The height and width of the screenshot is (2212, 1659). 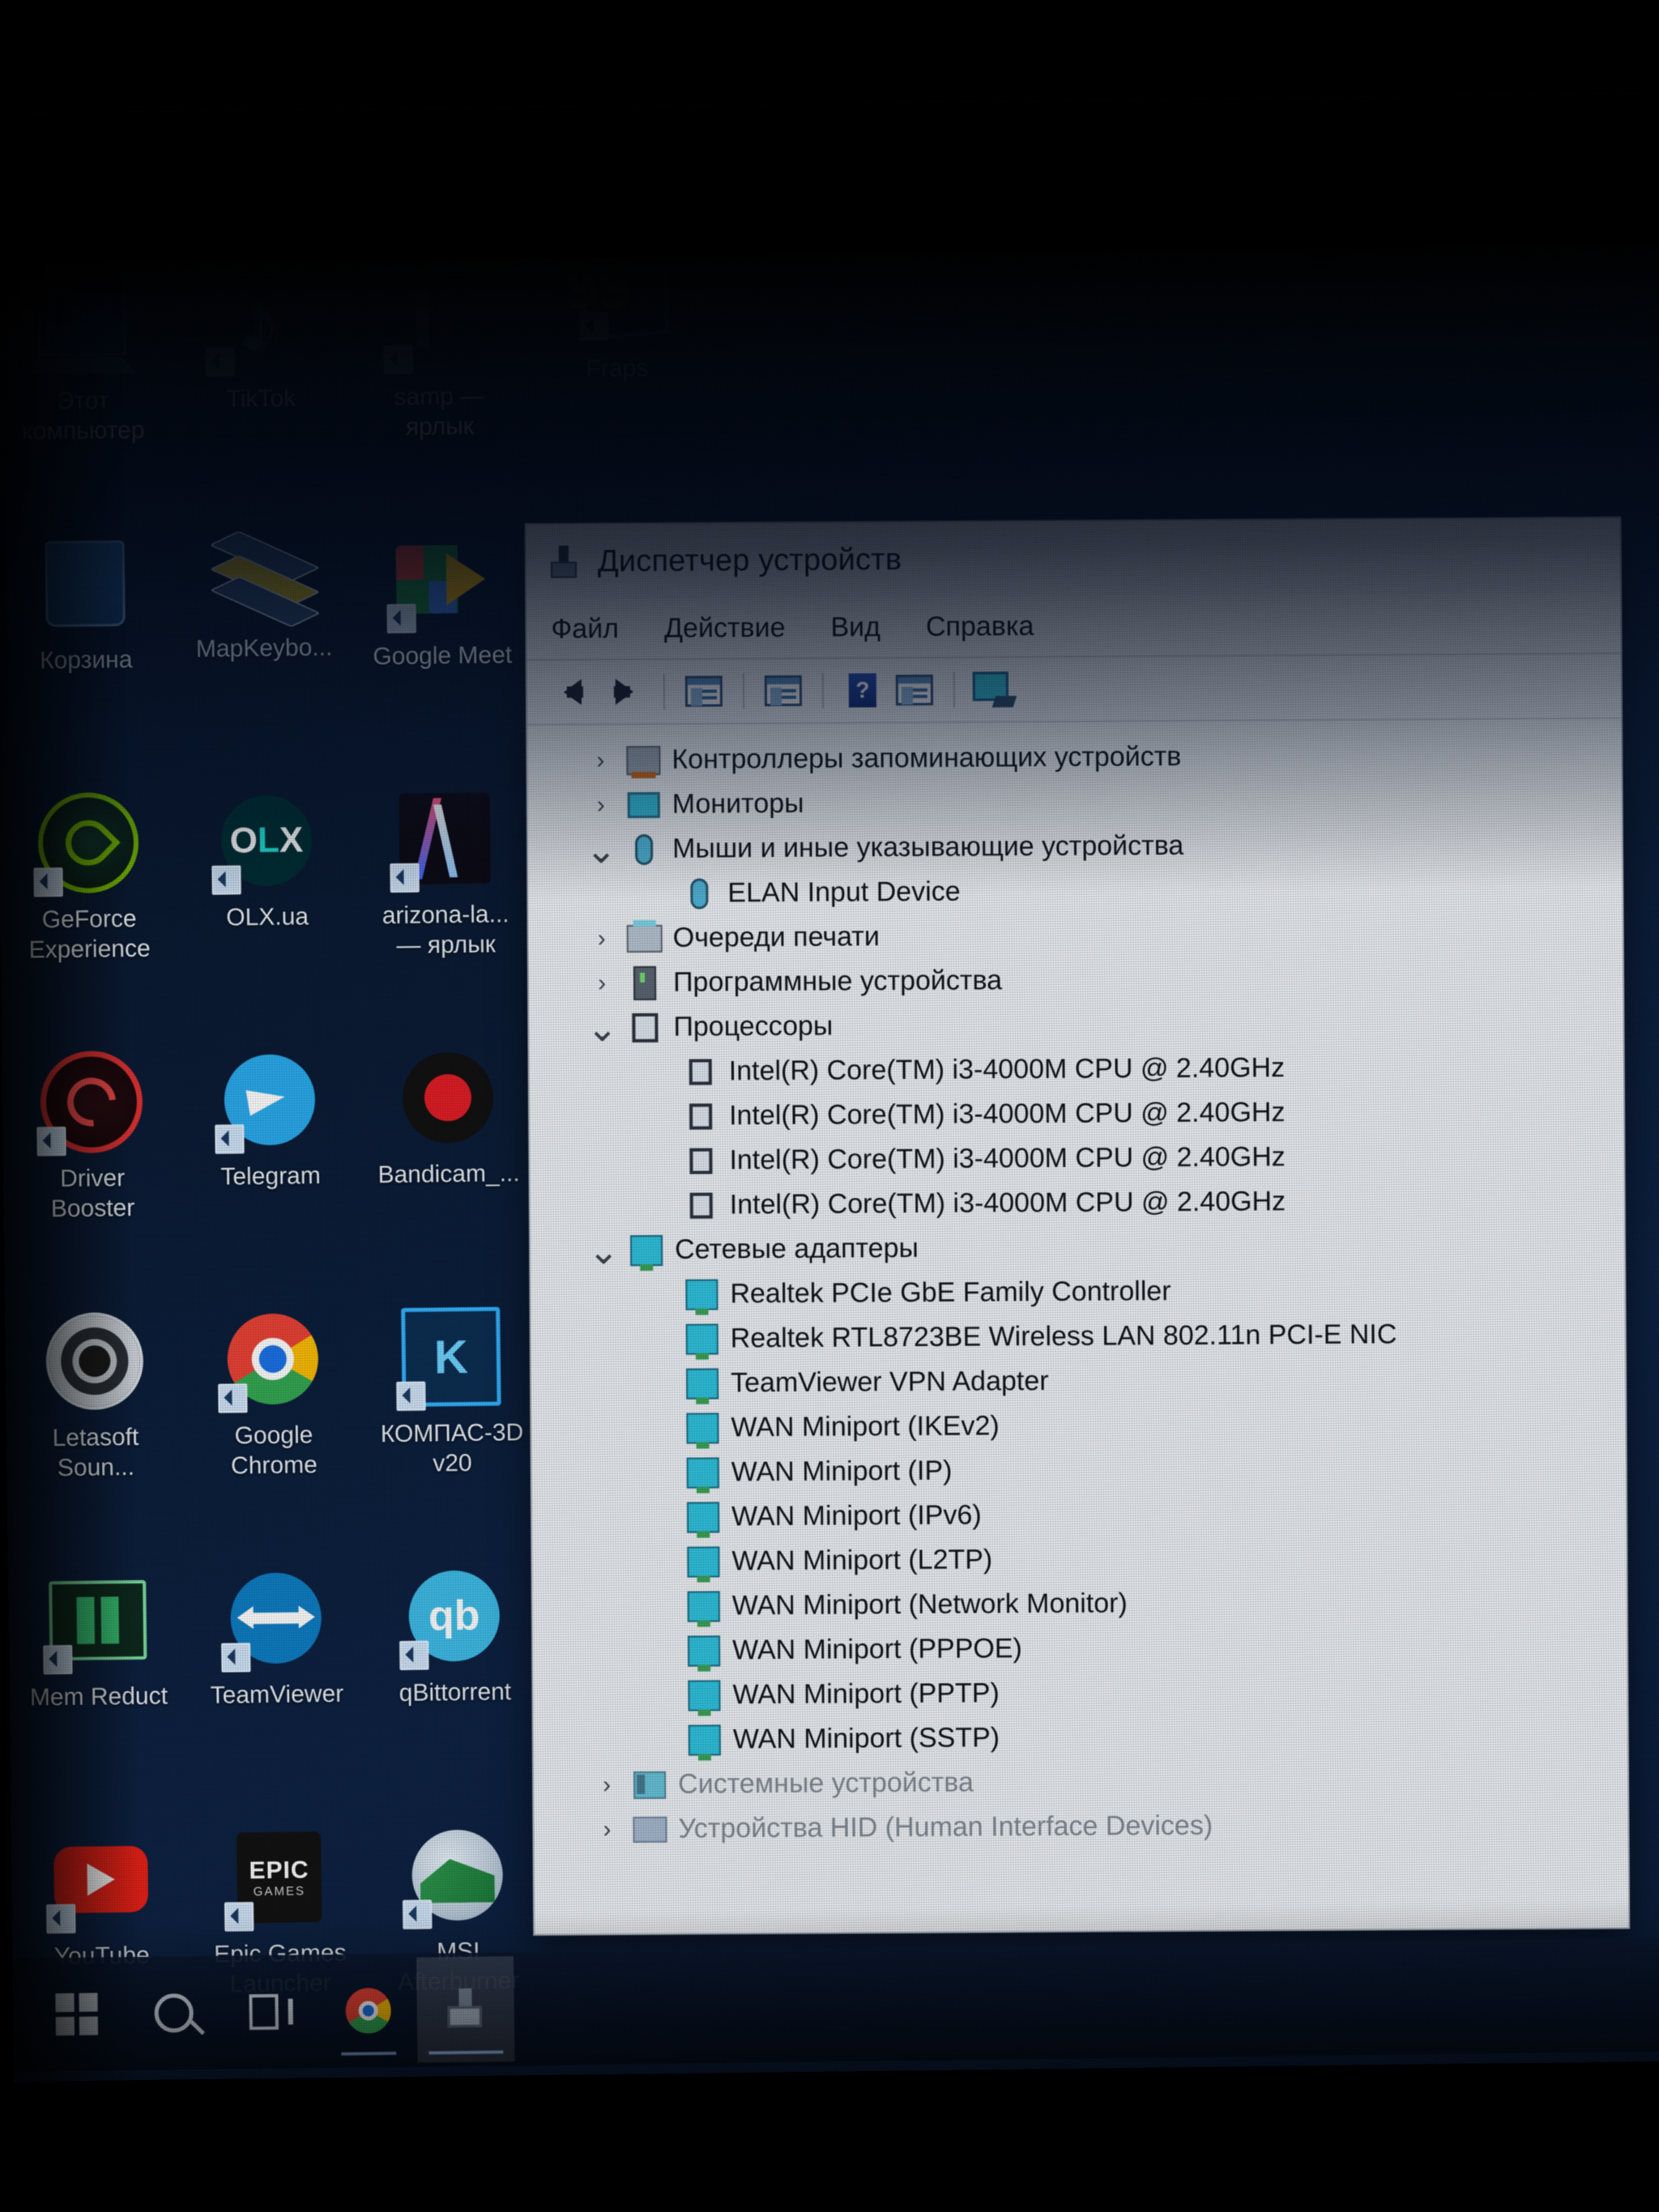 I want to click on tree-node: › Контроллеры запоминающих устройств, so click(x=1074, y=758).